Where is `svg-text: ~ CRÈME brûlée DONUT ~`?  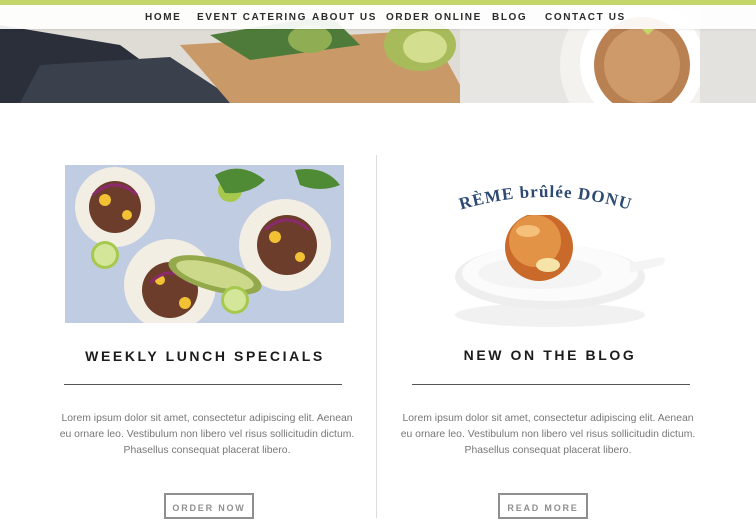
svg-text: ~ CRÈME brûlée DONUT ~ is located at coordinates (542, 197).